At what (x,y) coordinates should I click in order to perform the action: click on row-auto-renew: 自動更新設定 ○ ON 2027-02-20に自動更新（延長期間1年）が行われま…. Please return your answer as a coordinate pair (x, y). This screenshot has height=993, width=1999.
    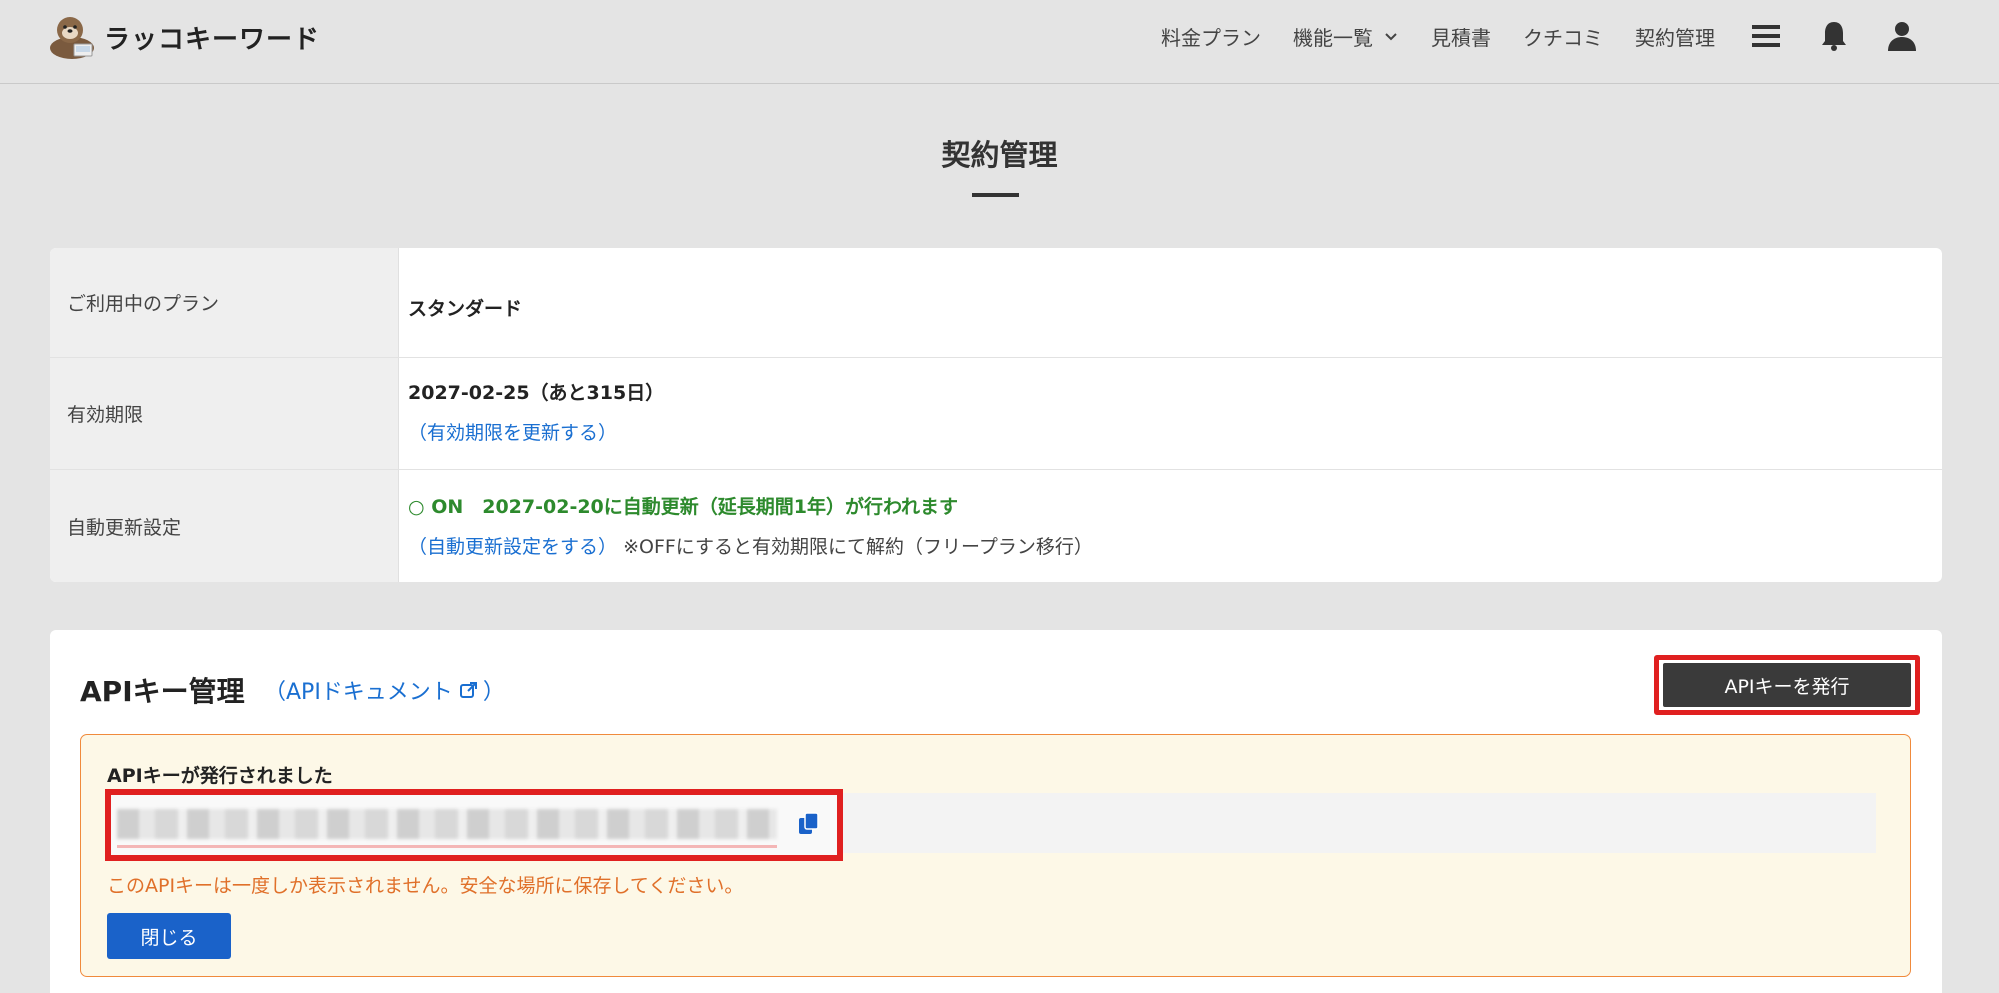
    Looking at the image, I should click on (996, 526).